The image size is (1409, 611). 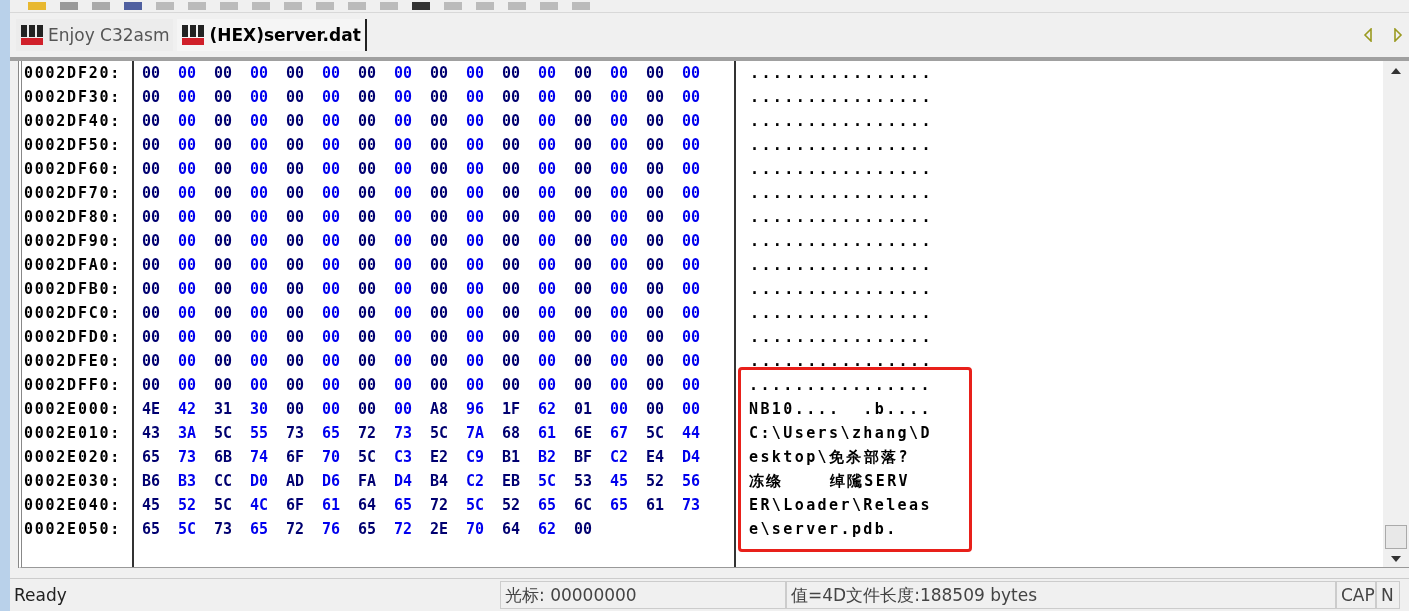 What do you see at coordinates (830, 457) in the screenshot?
I see `ascii-text: esktop\免杀部落?` at bounding box center [830, 457].